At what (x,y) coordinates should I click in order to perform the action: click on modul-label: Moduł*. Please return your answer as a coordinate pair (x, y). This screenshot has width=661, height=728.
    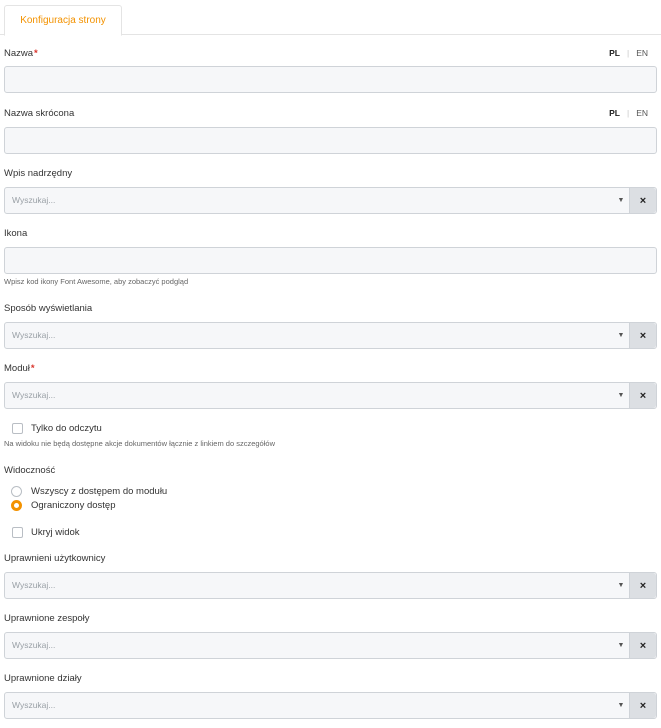
    Looking at the image, I should click on (19, 368).